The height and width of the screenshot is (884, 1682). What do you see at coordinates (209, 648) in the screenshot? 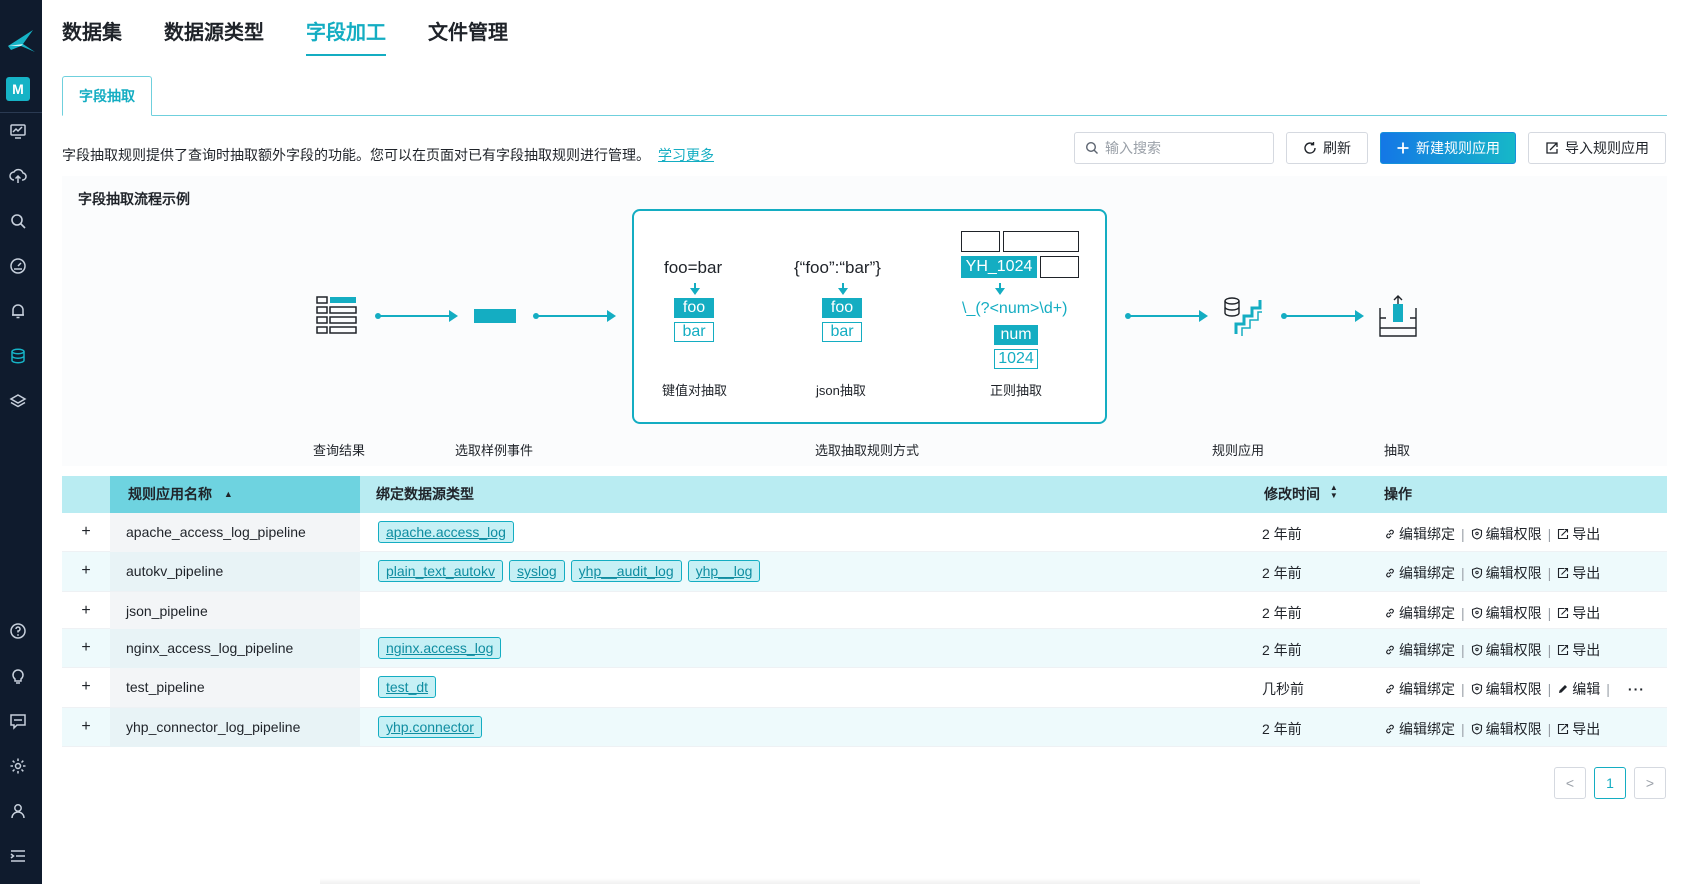
I see `rule-name: nginx_access_log_pipeline` at bounding box center [209, 648].